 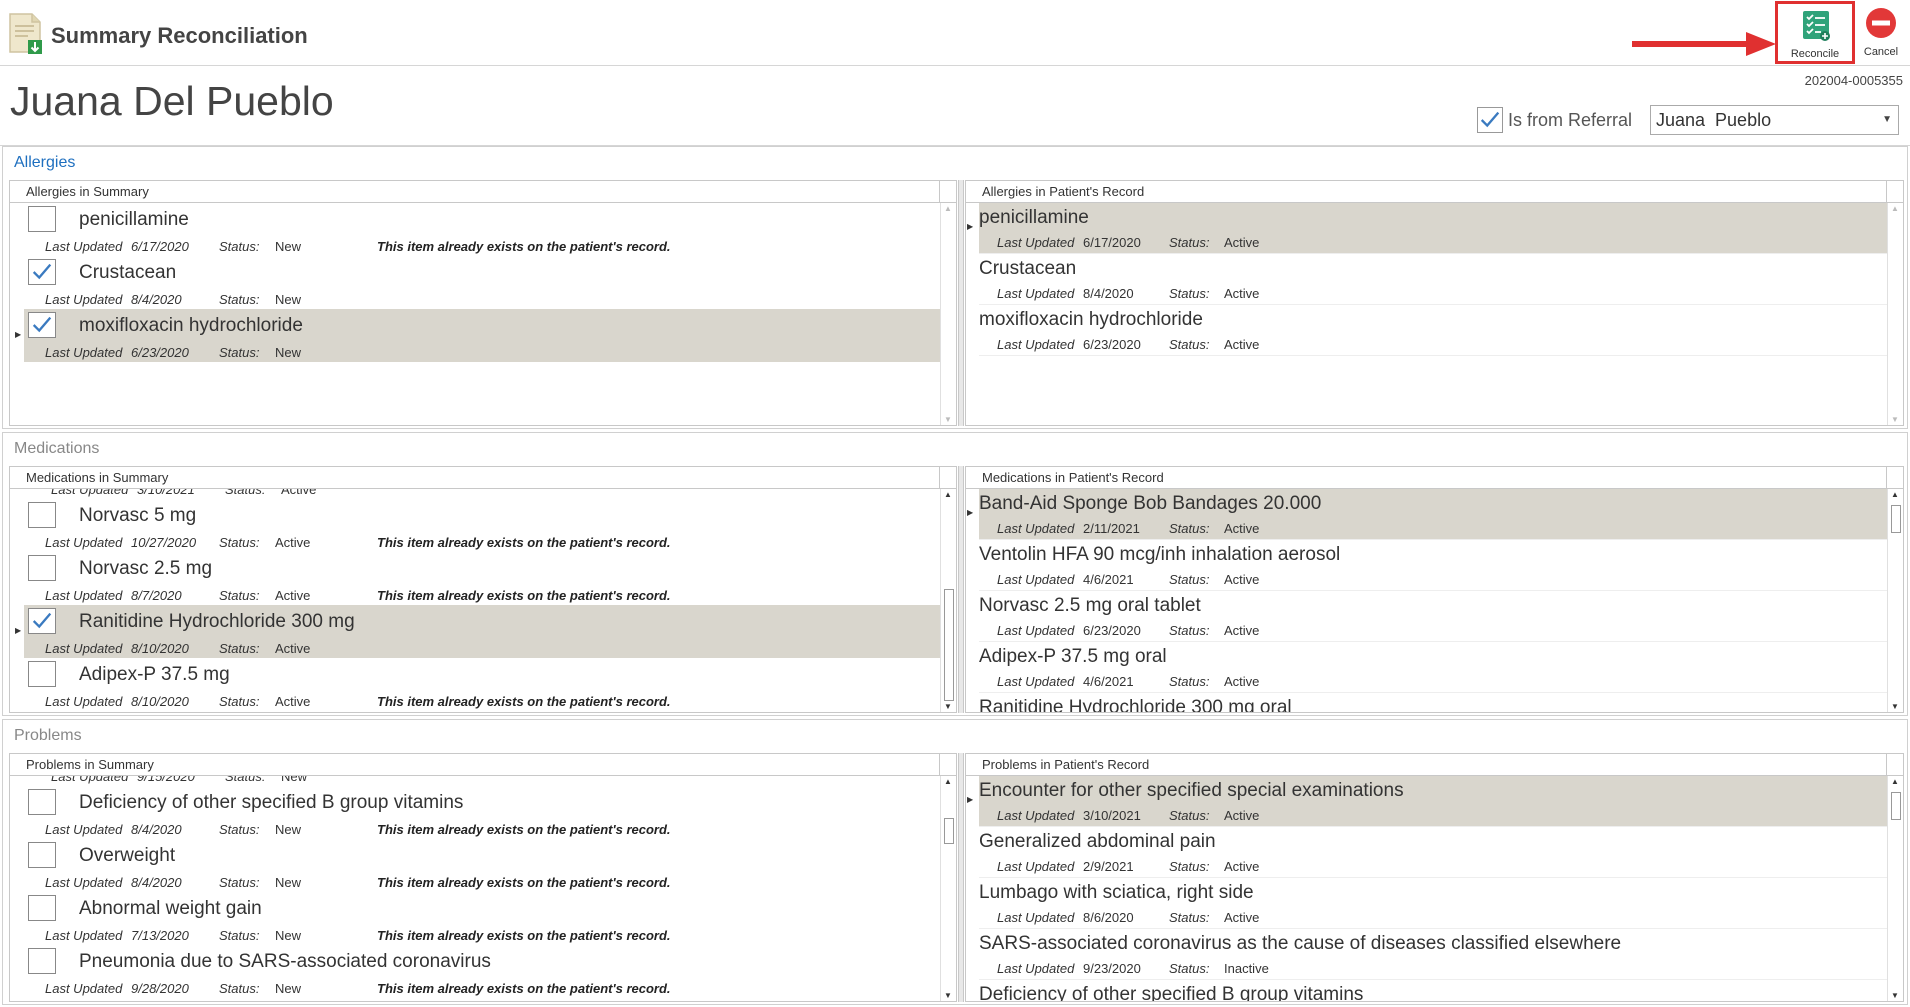 What do you see at coordinates (160, 352) in the screenshot?
I see `last-updated-date: 6/23/2020` at bounding box center [160, 352].